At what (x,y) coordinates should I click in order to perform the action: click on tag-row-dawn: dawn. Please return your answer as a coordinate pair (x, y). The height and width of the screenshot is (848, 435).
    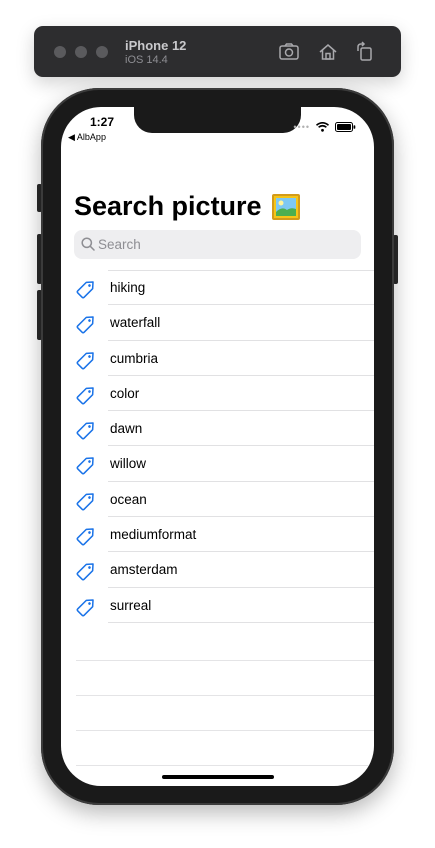
    Looking at the image, I should click on (217, 429).